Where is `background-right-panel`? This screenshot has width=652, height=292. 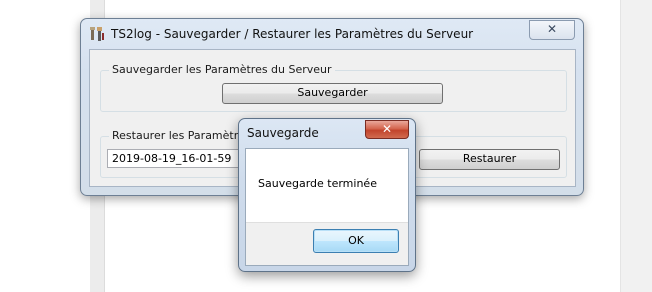 background-right-panel is located at coordinates (636, 146).